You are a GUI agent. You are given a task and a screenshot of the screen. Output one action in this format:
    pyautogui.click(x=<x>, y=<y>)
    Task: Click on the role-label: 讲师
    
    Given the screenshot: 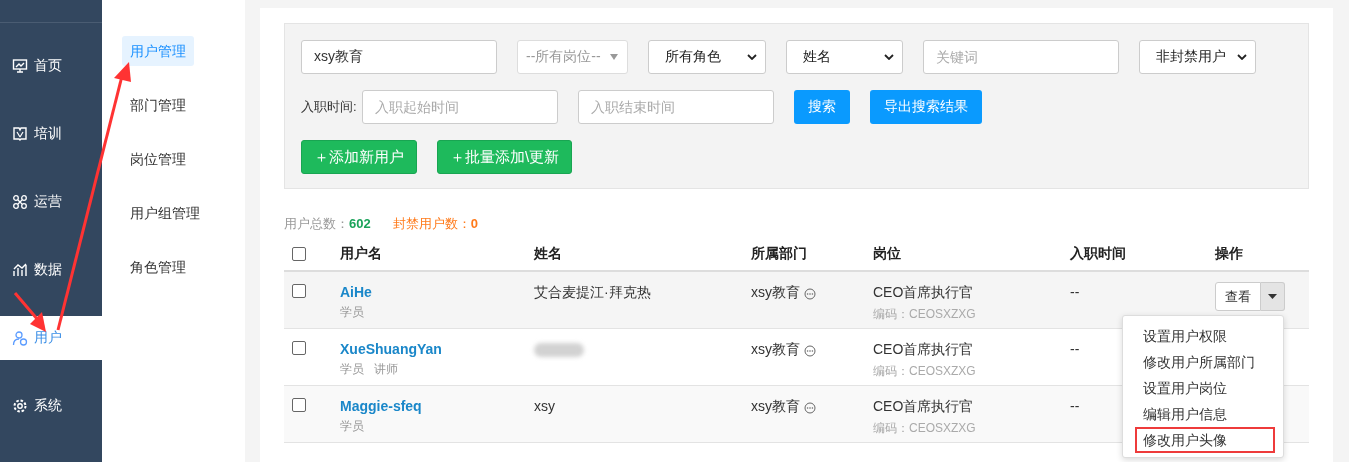 What is the action you would take?
    pyautogui.click(x=386, y=369)
    